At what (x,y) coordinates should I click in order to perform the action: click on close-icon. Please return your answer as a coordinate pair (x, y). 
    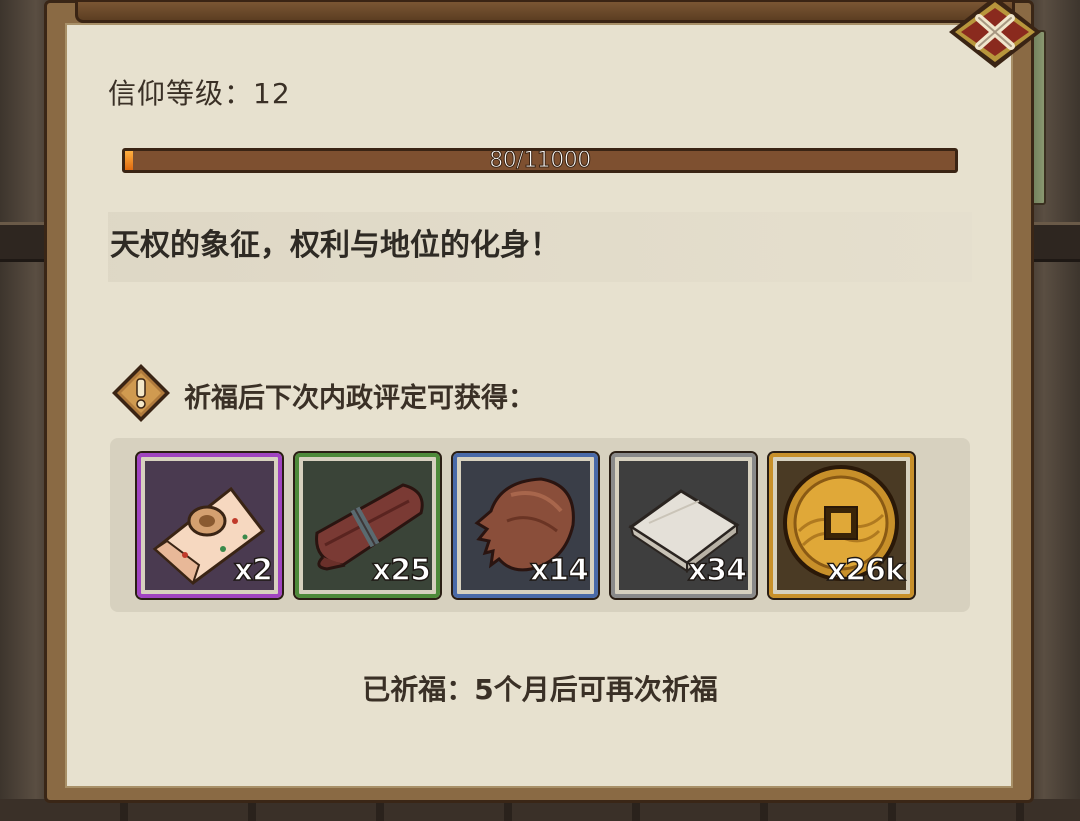
    Looking at the image, I should click on (995, 34).